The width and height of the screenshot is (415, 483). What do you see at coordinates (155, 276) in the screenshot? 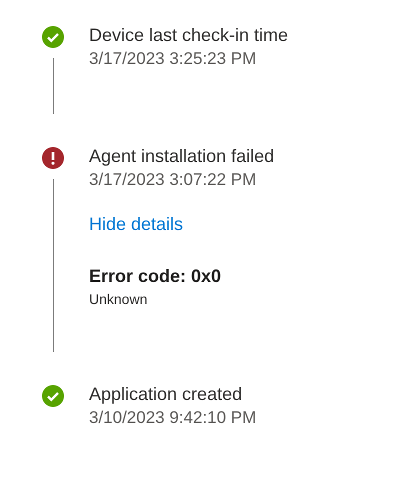
I see `error-code: Error code: 0x0` at bounding box center [155, 276].